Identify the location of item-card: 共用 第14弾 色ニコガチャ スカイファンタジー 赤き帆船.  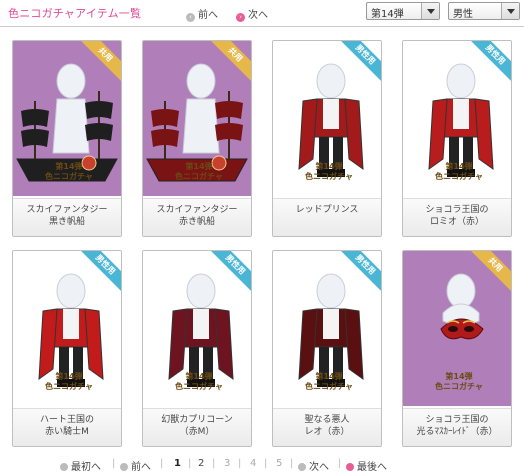
(197, 138).